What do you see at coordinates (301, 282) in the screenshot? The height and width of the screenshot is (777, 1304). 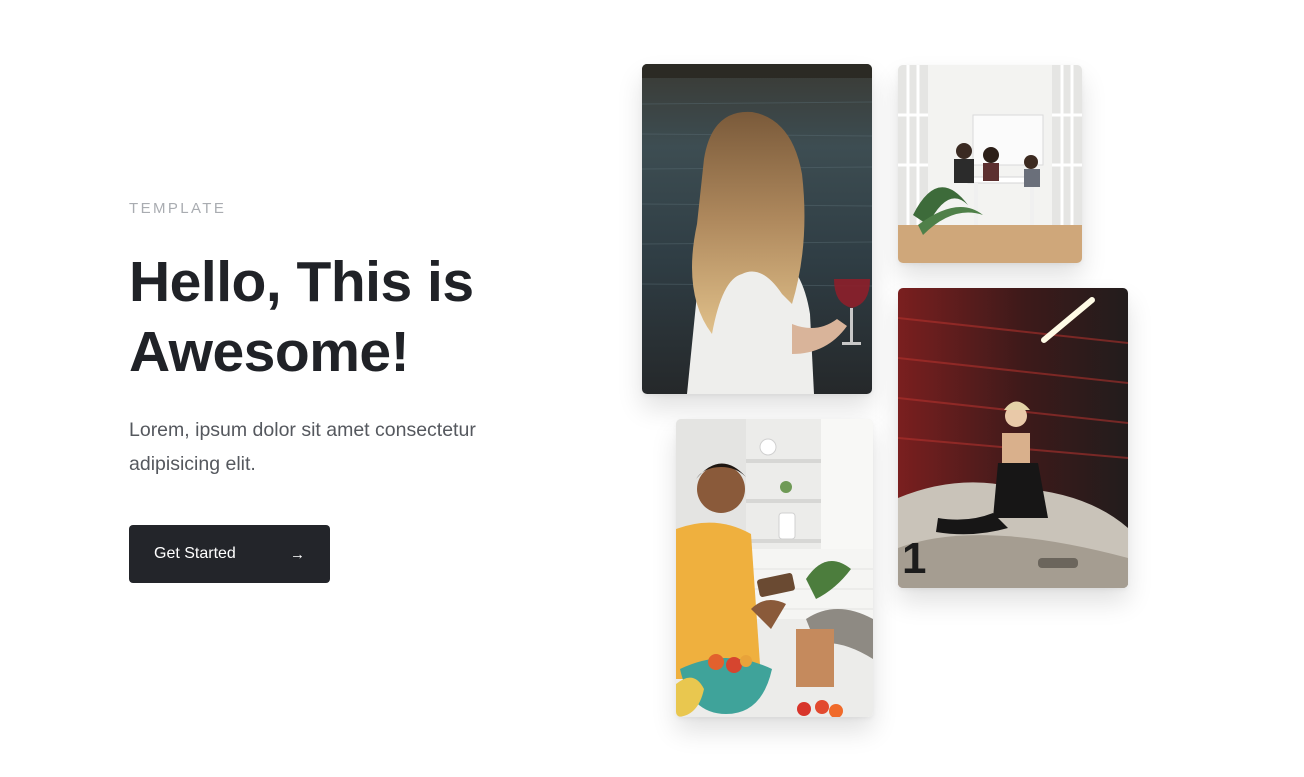 I see `hero-title-line-1: Hello, This is` at bounding box center [301, 282].